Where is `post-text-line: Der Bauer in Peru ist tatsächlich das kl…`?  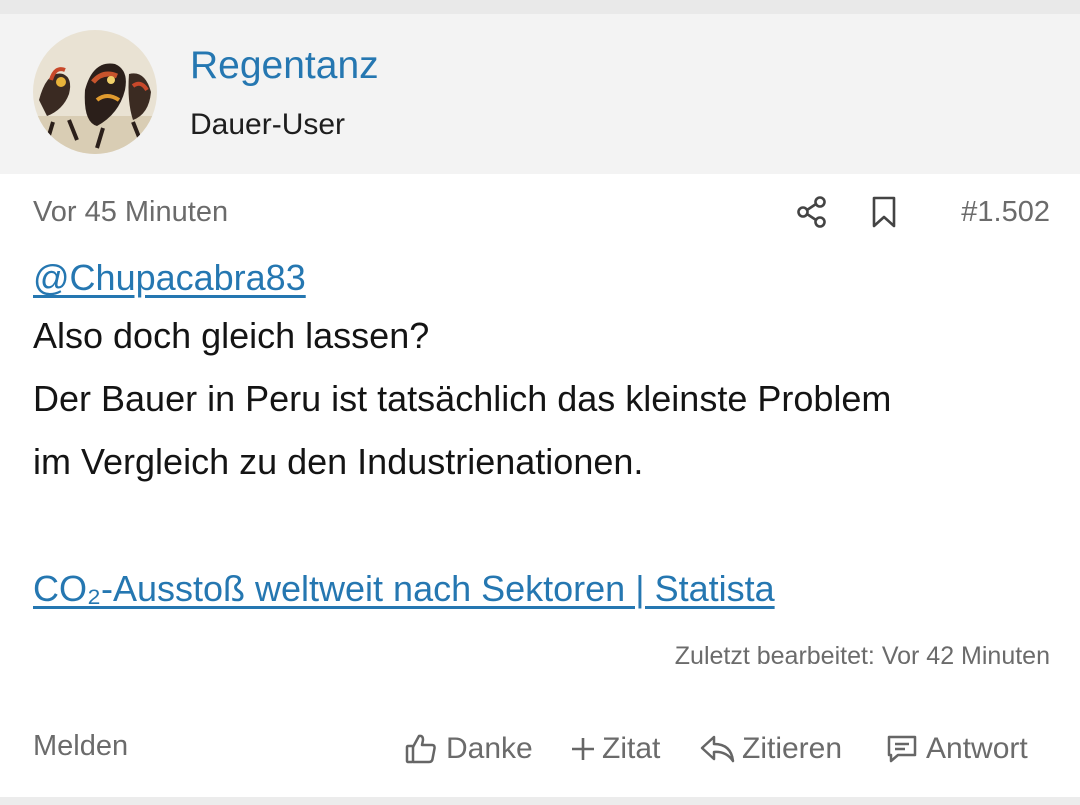 post-text-line: Der Bauer in Peru ist tatsächlich das kl… is located at coordinates (462, 398).